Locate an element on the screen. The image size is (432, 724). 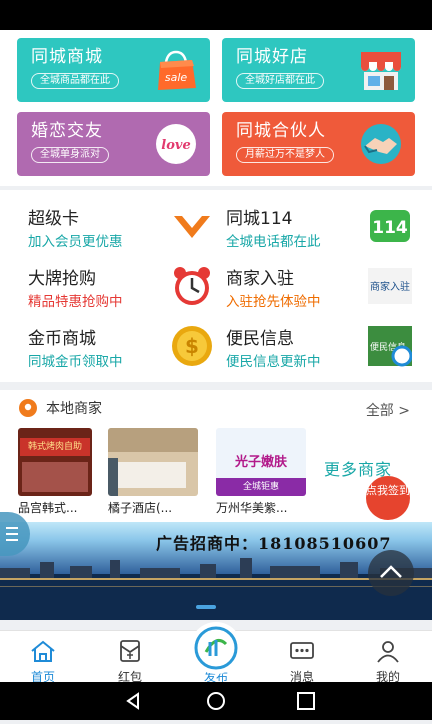
system-nav-icons is located at coordinates (220, 701).